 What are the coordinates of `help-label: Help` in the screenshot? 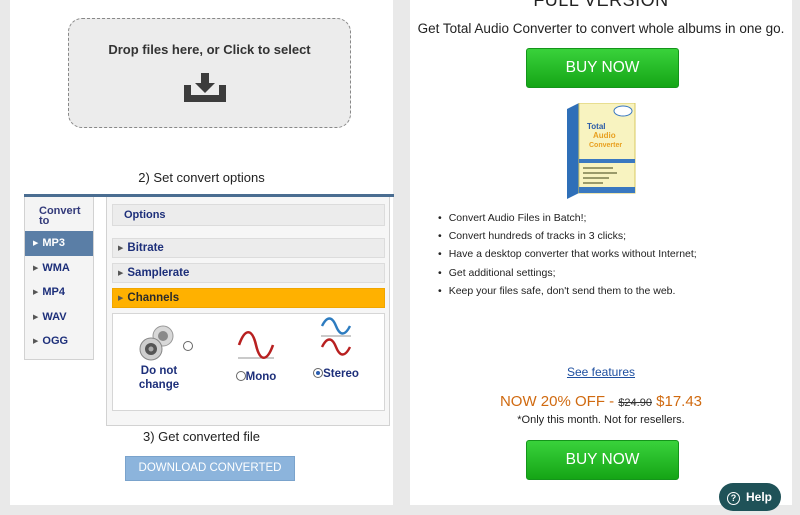 It's located at (759, 497).